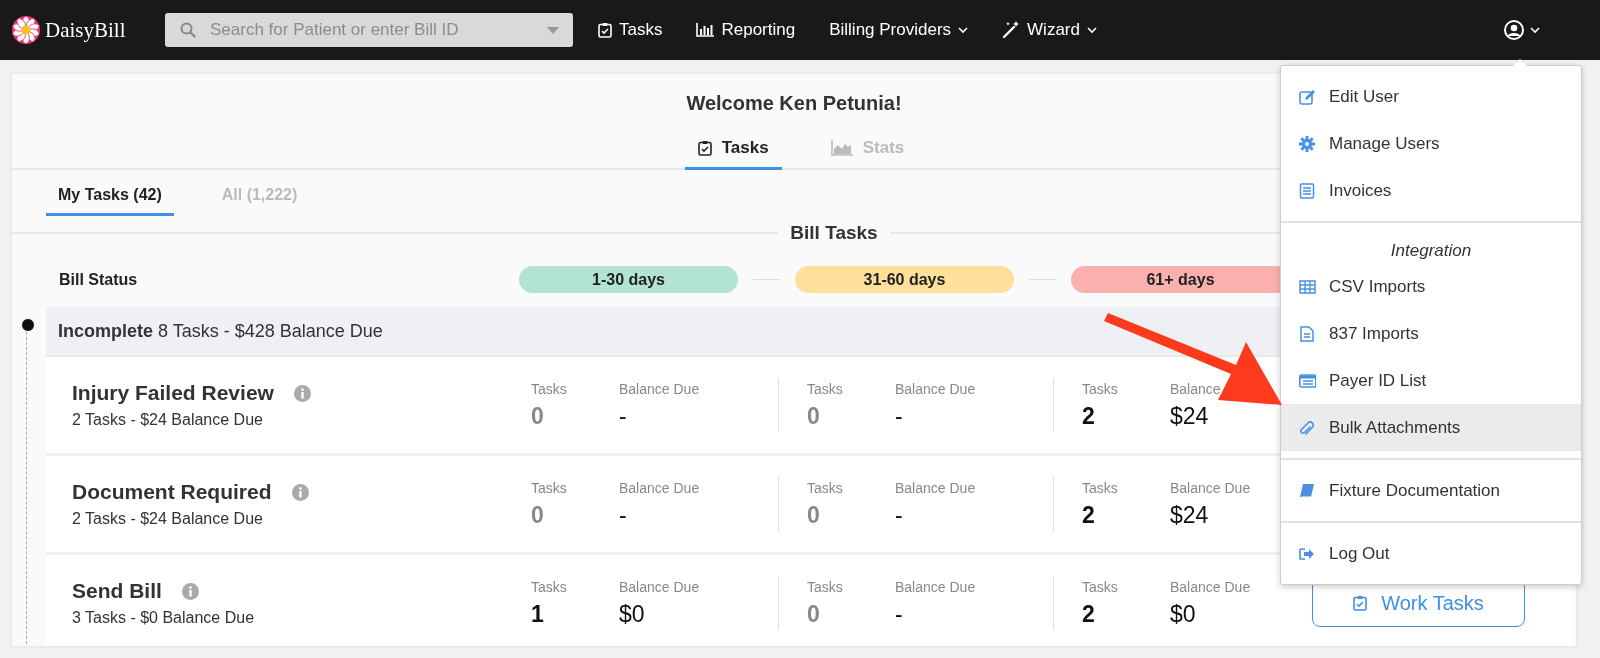 The image size is (1600, 658). I want to click on search-field: Search for Patient or enter Bill ID, so click(369, 30).